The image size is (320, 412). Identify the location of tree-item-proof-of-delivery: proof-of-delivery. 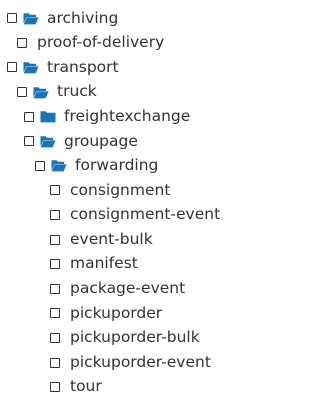
(134, 43).